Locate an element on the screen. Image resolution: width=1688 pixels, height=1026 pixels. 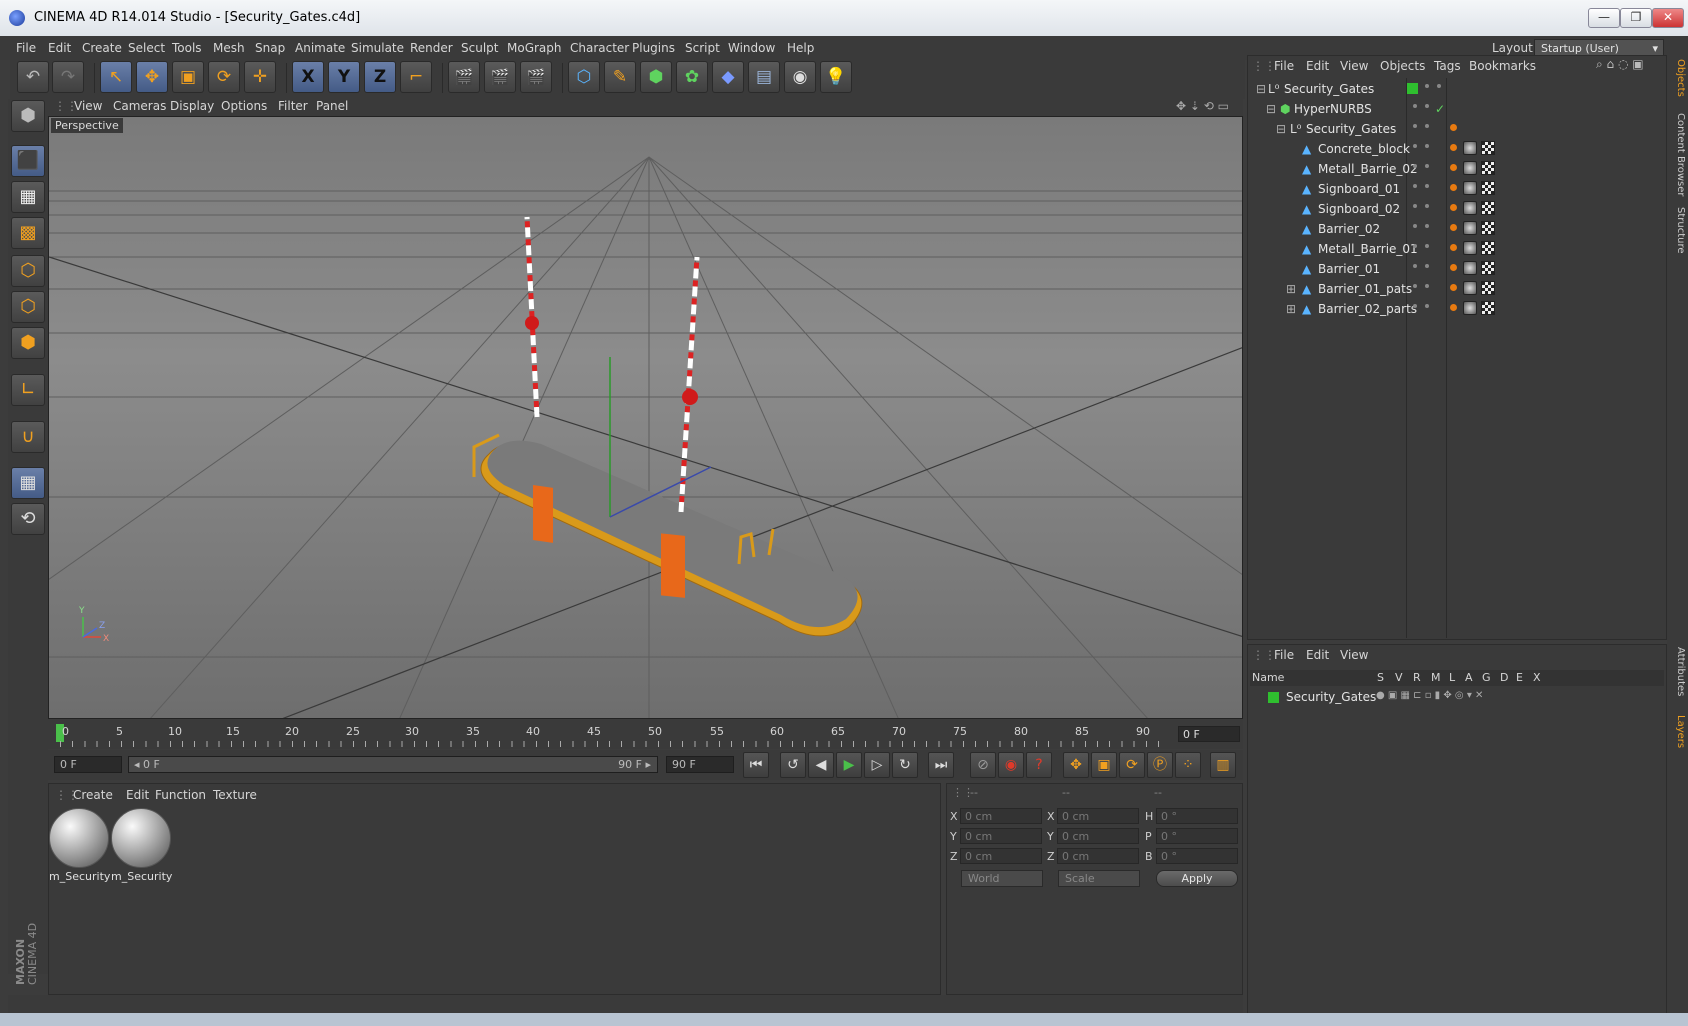
layer-col-deformers: D is located at coordinates (1504, 677).